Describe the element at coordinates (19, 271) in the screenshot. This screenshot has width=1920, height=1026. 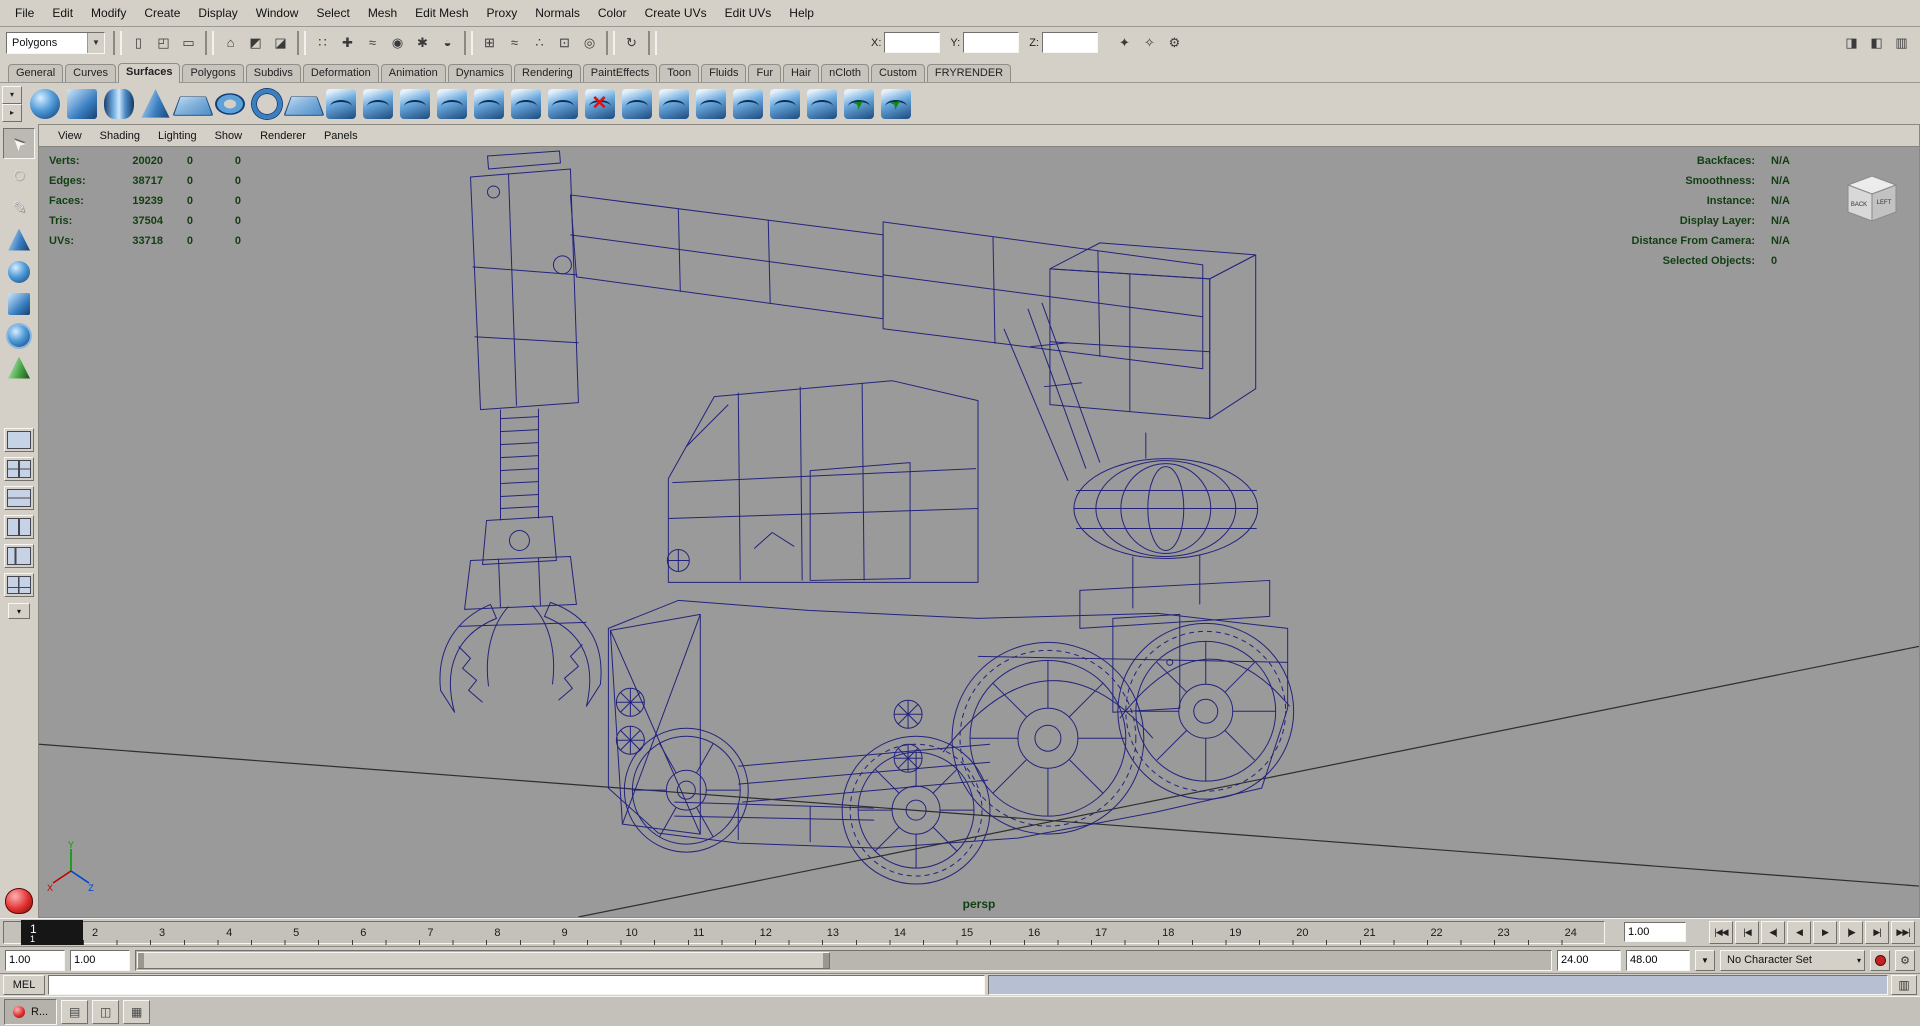
I see `rotate-tool` at that location.